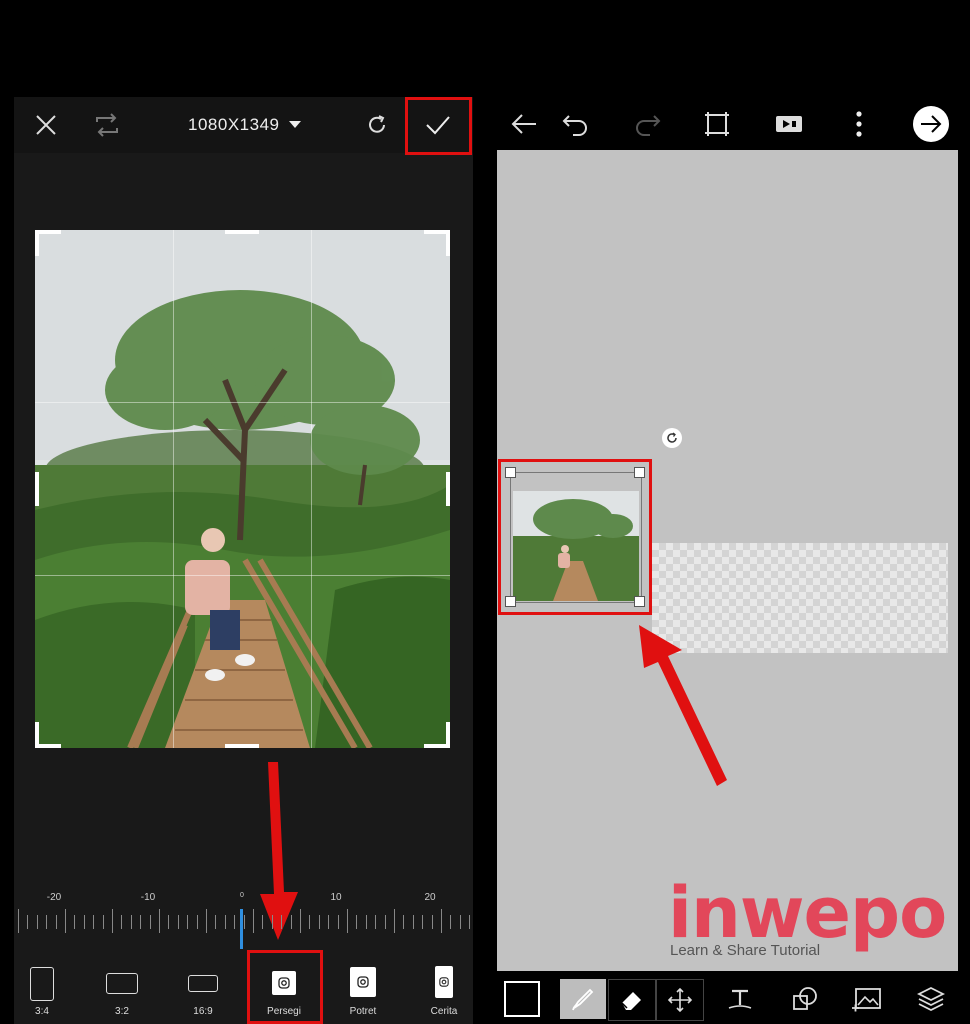 The height and width of the screenshot is (1024, 970). I want to click on rotation-ruler-labels: -20 -10 0 10 20, so click(243, 899).